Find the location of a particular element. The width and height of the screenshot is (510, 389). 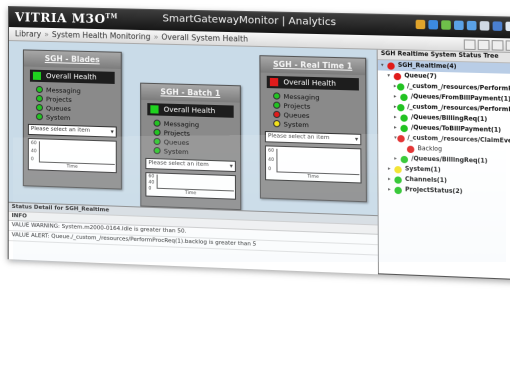

top-toolbar is located at coordinates (462, 25).